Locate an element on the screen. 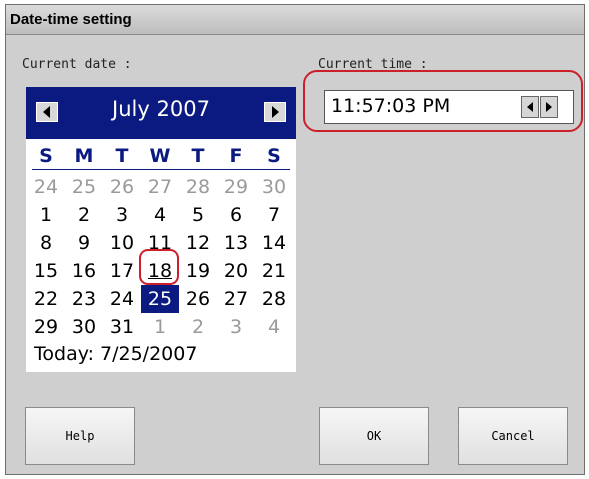 Image resolution: width=589 pixels, height=479 pixels. calendar-day: 12 is located at coordinates (198, 243).